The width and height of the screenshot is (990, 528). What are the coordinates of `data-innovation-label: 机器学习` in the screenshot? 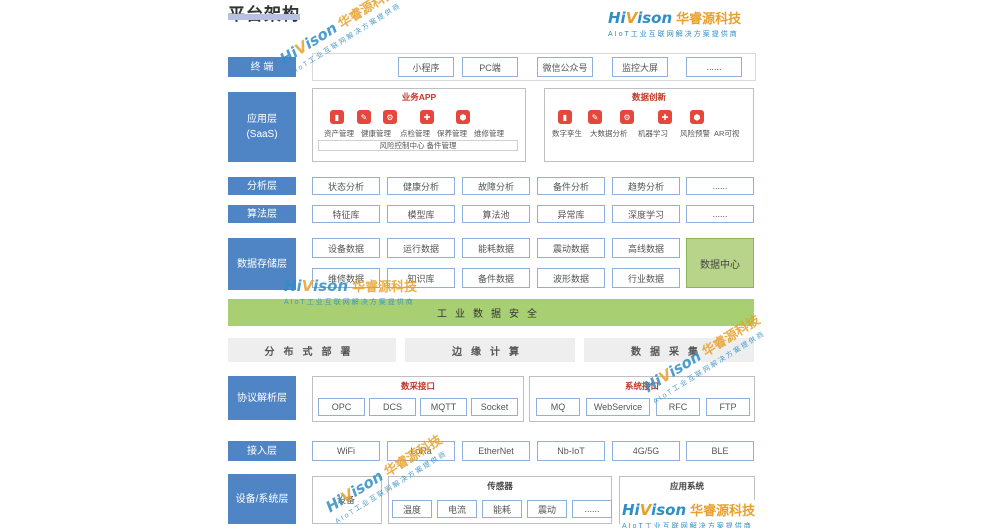 It's located at (653, 133).